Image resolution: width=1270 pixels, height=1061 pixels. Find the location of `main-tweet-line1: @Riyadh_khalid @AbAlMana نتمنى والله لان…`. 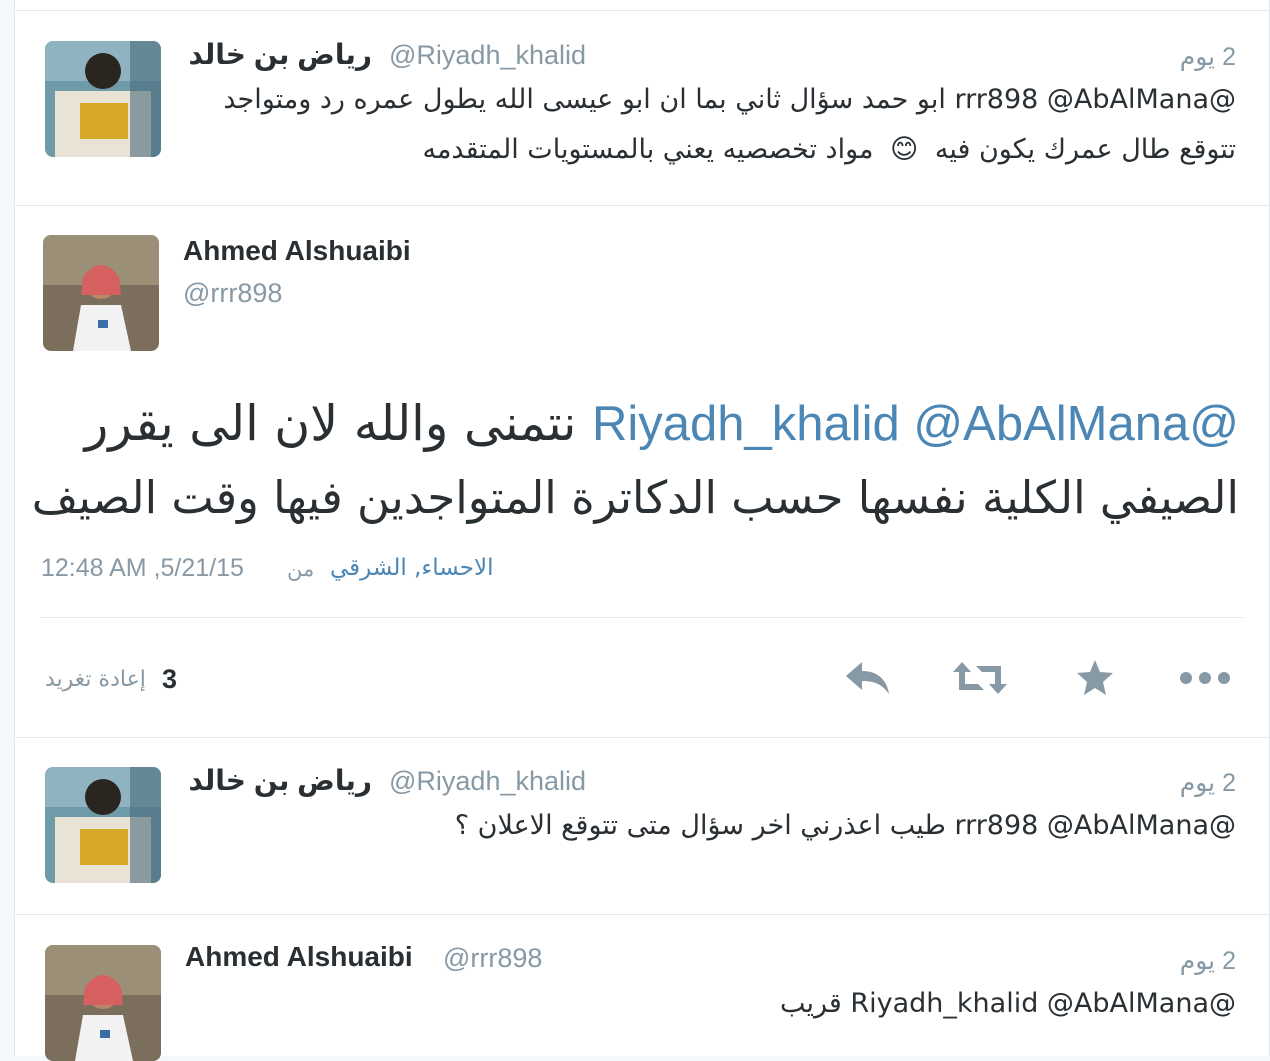

main-tweet-line1: @Riyadh_khalid @AbAlMana نتمنى والله لان… is located at coordinates (662, 424).